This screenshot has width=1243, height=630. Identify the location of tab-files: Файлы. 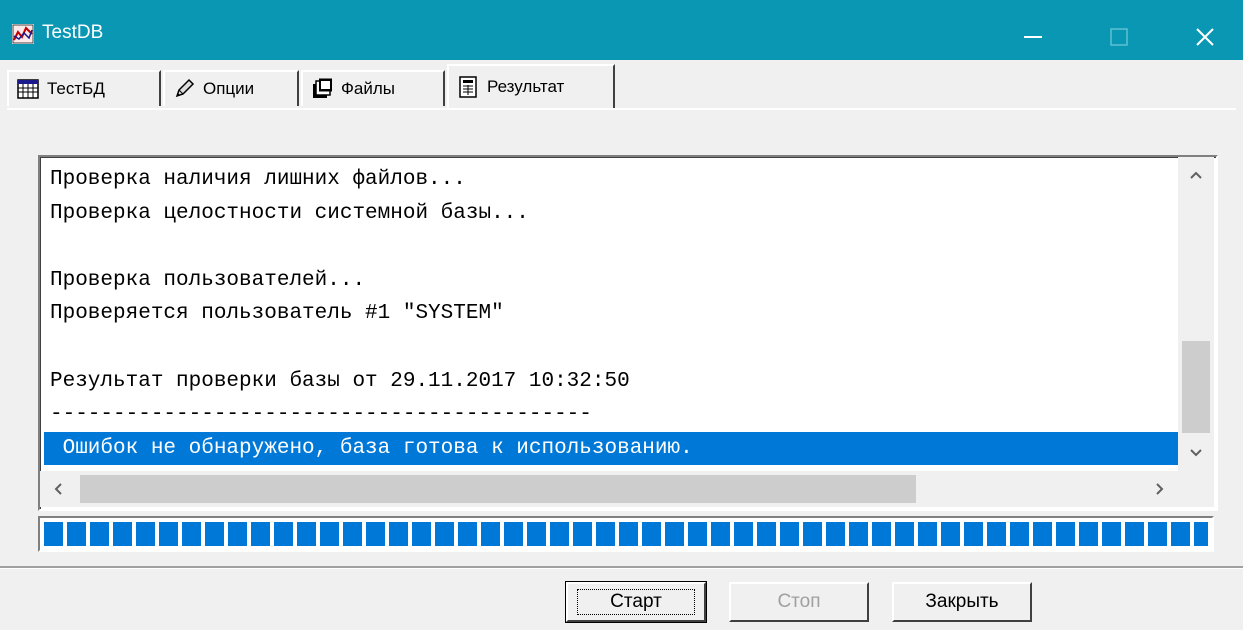
(373, 88).